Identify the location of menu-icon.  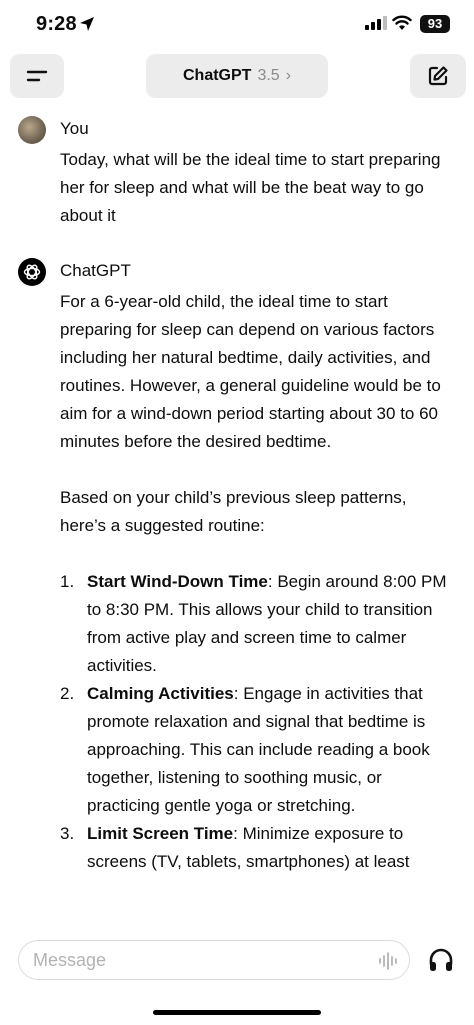
(37, 76).